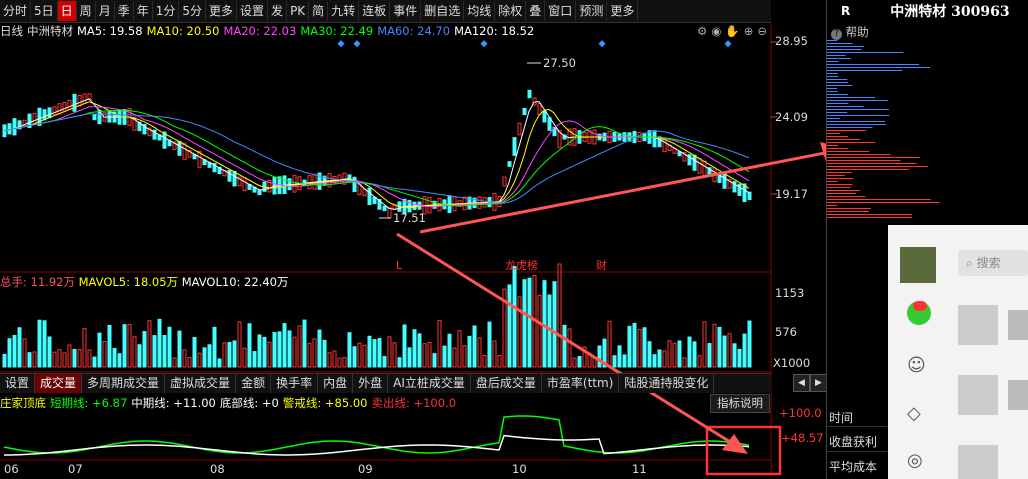 The width and height of the screenshot is (1028, 479). Describe the element at coordinates (918, 366) in the screenshot. I see `contacts-icon: ☺` at that location.